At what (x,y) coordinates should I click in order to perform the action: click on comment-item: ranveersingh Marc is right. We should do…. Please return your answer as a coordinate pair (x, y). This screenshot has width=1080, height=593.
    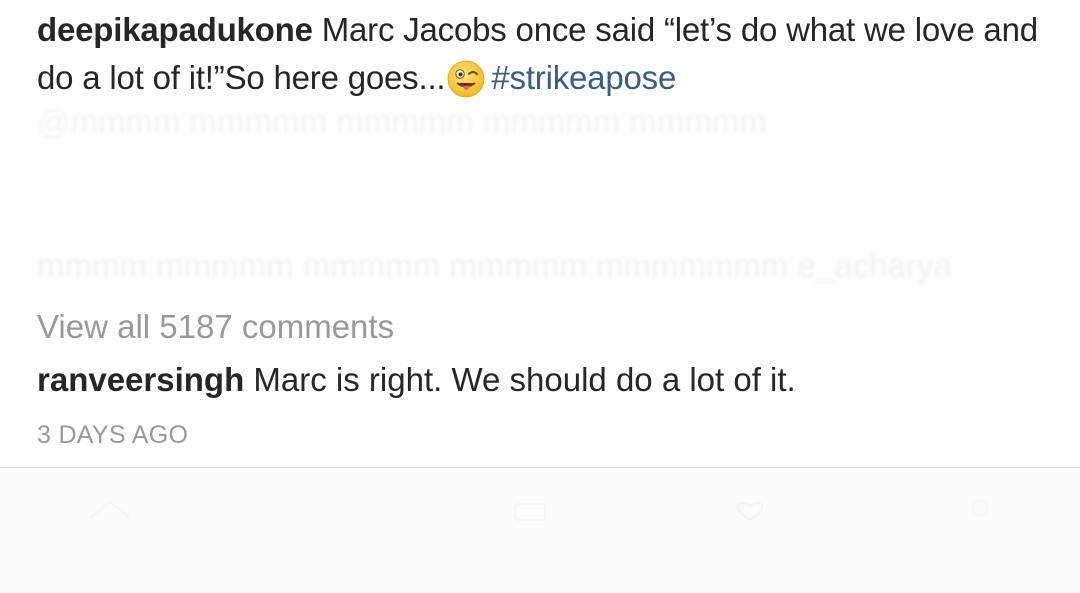
    Looking at the image, I should click on (416, 380).